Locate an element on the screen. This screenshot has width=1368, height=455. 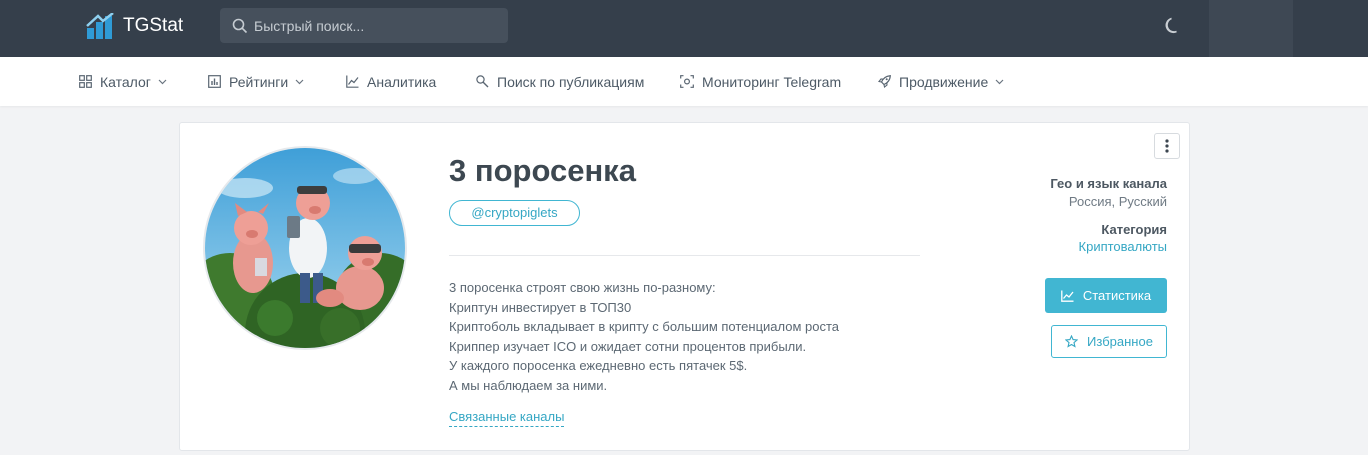
nav-promotion: Продвижение is located at coordinates (941, 81).